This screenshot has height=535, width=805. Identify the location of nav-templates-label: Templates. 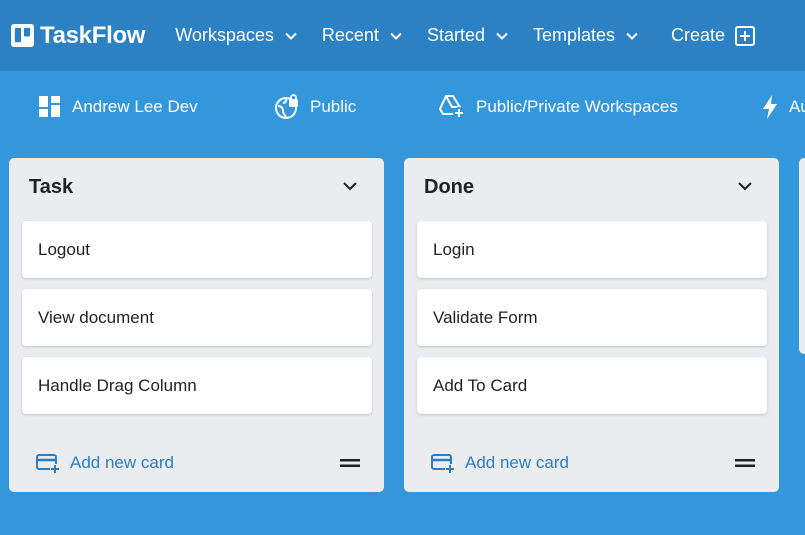
(574, 35).